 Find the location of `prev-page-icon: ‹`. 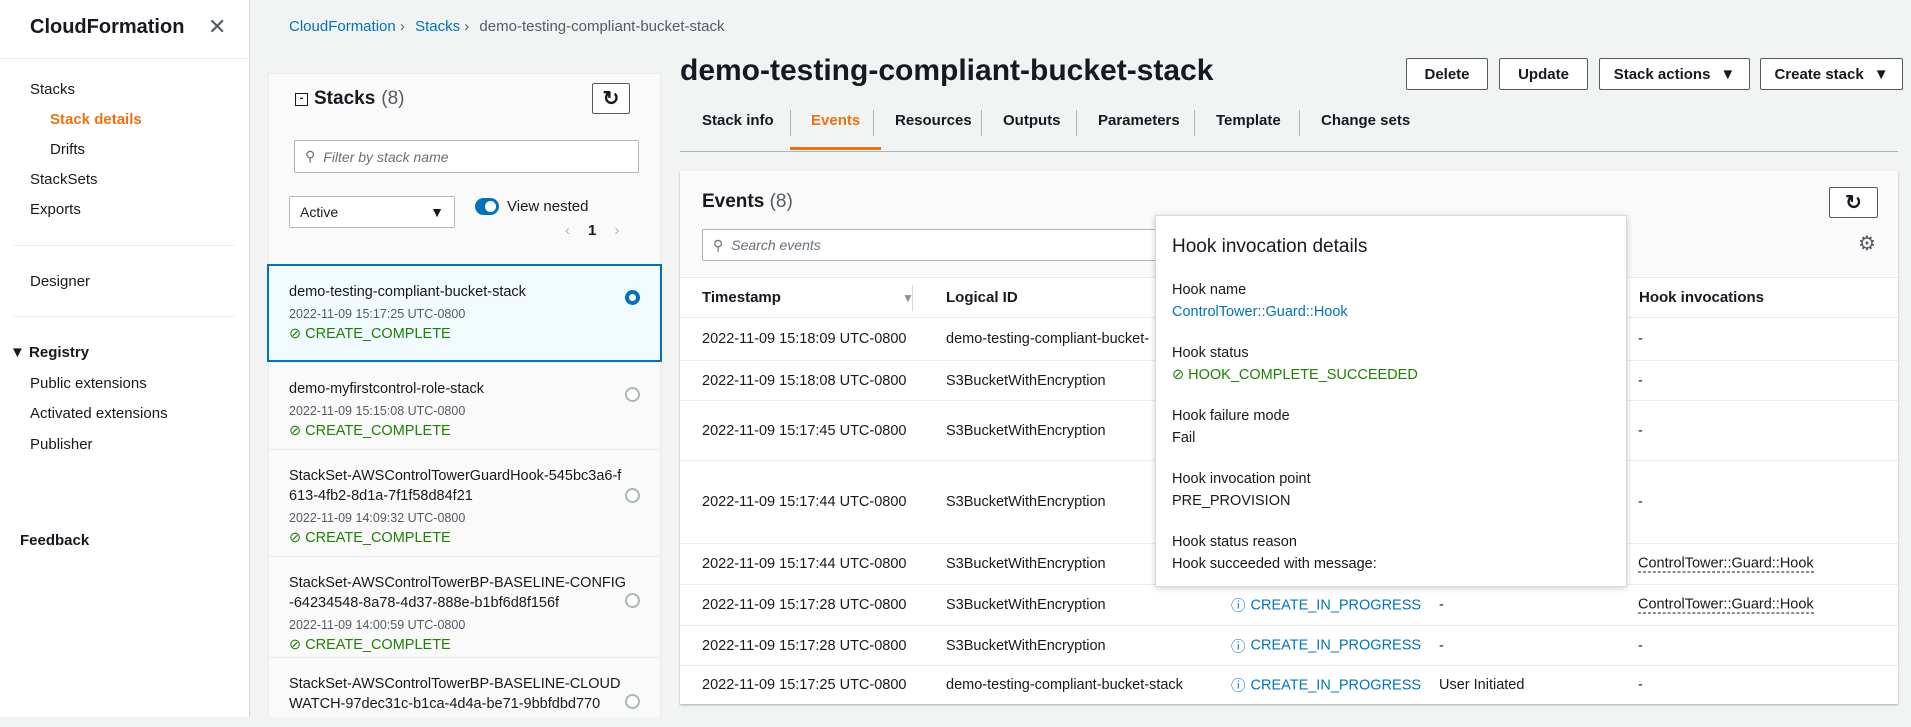

prev-page-icon: ‹ is located at coordinates (567, 230).